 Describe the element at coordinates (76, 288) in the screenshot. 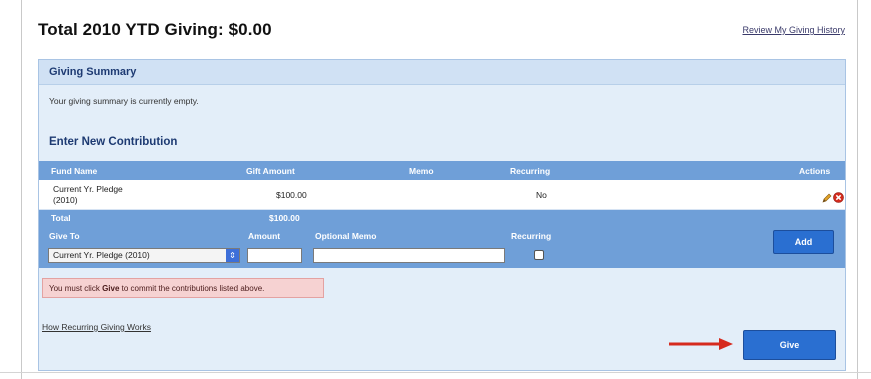

I see `warning-prefix: You must click` at that location.